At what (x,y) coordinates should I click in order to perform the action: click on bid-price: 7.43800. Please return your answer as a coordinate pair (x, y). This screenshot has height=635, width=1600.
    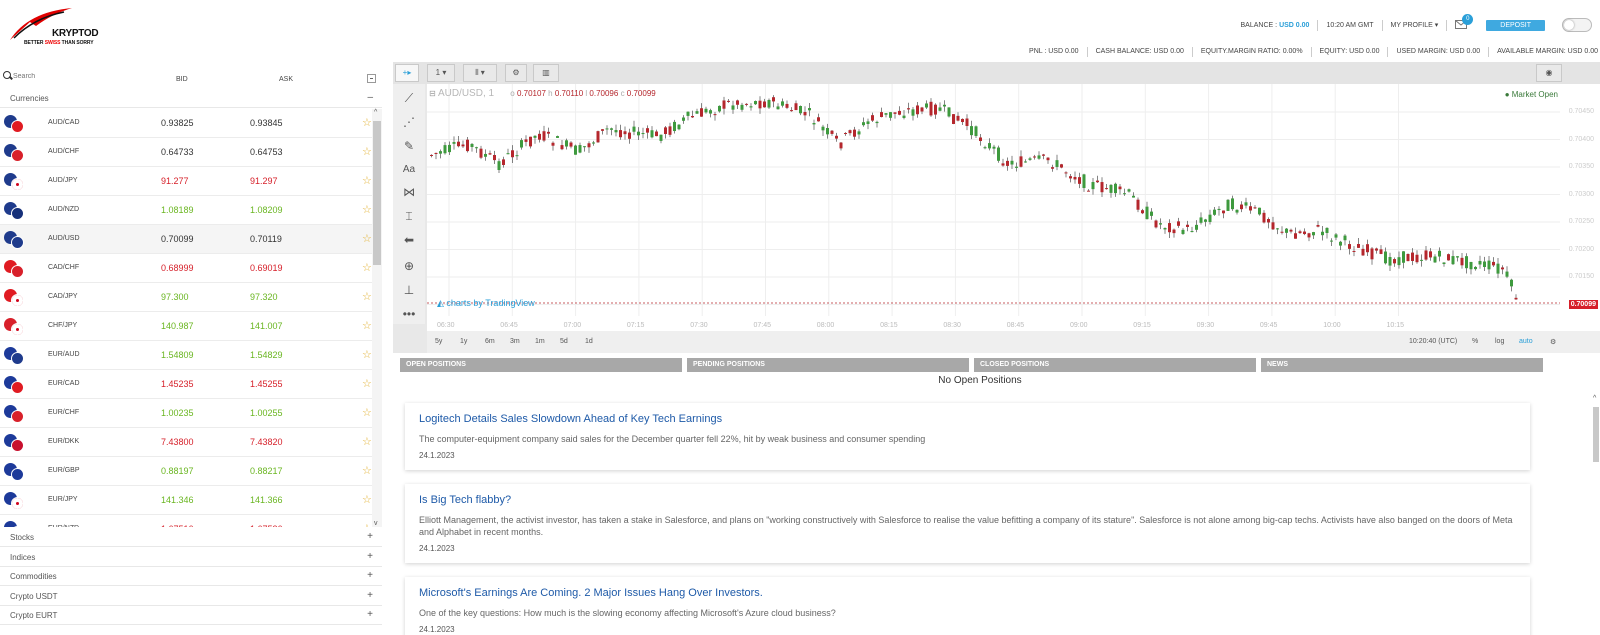
    Looking at the image, I should click on (177, 442).